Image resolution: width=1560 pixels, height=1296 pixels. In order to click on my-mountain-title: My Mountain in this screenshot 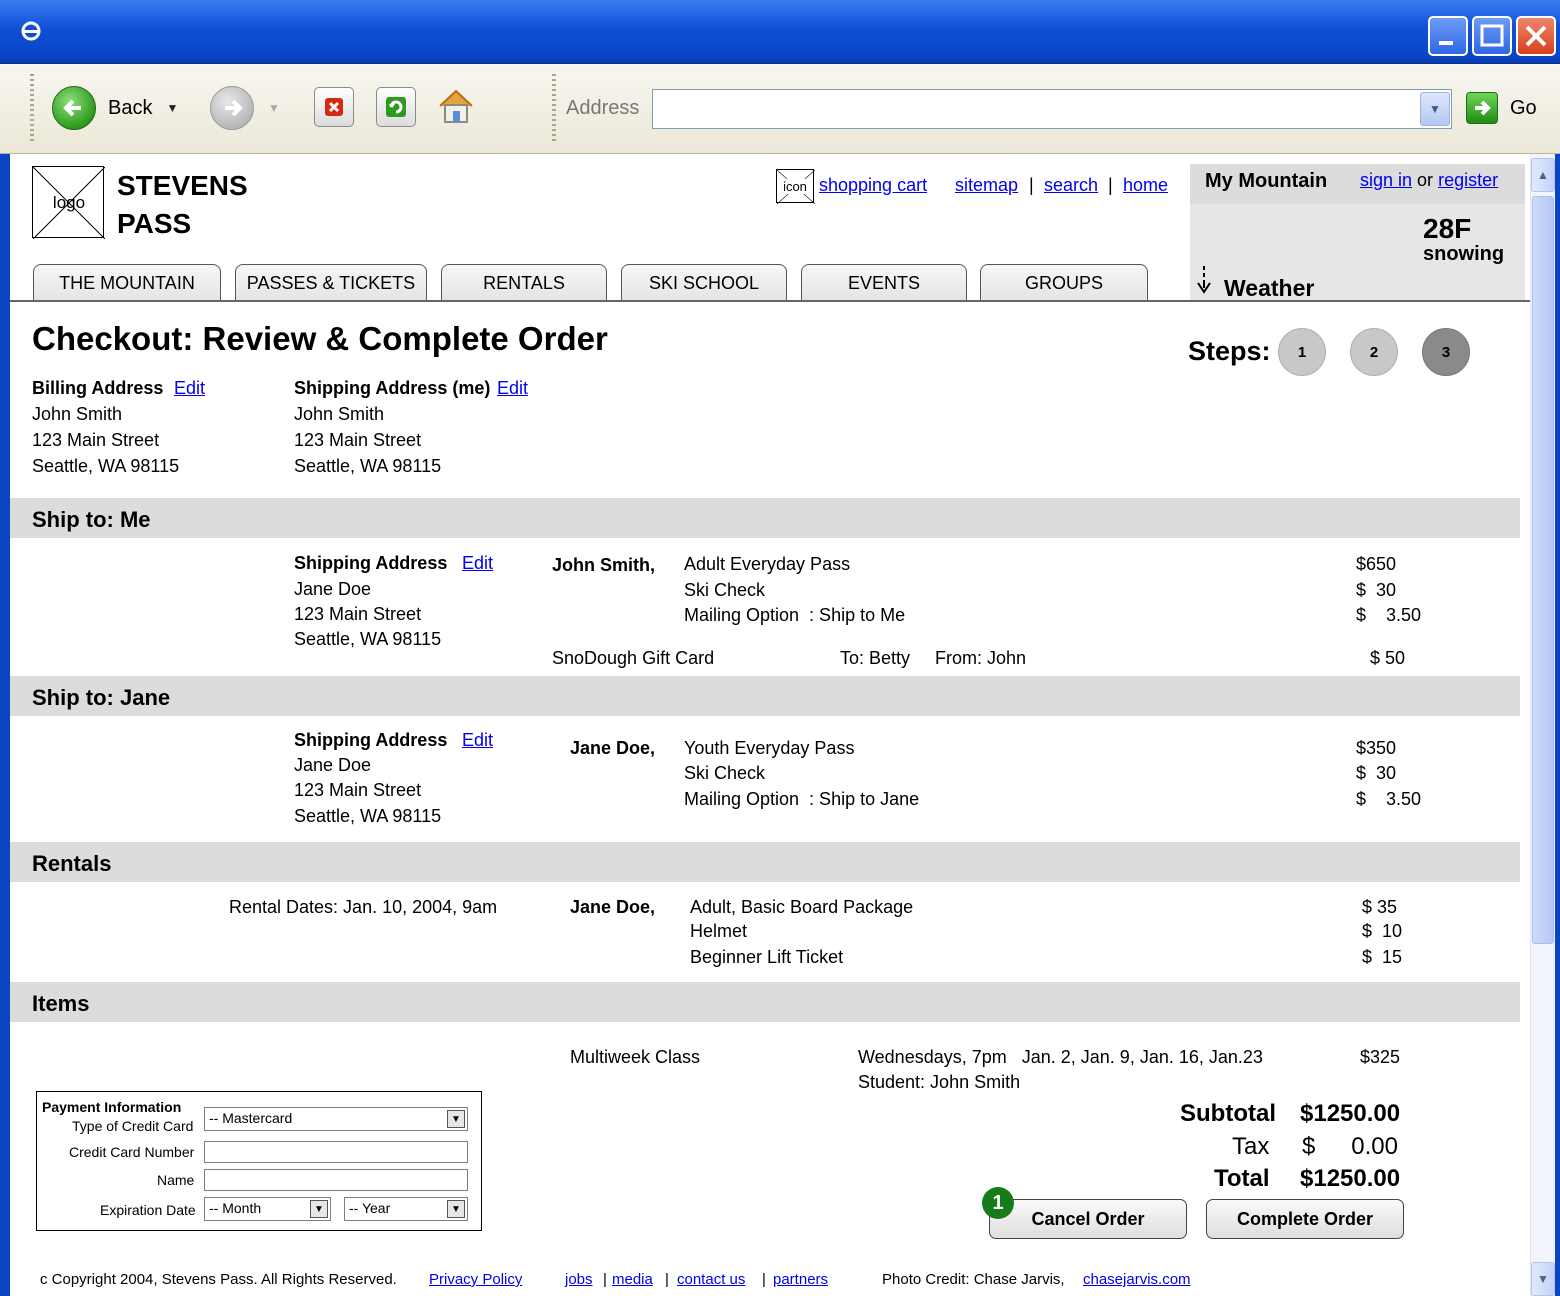, I will do `click(1266, 181)`.